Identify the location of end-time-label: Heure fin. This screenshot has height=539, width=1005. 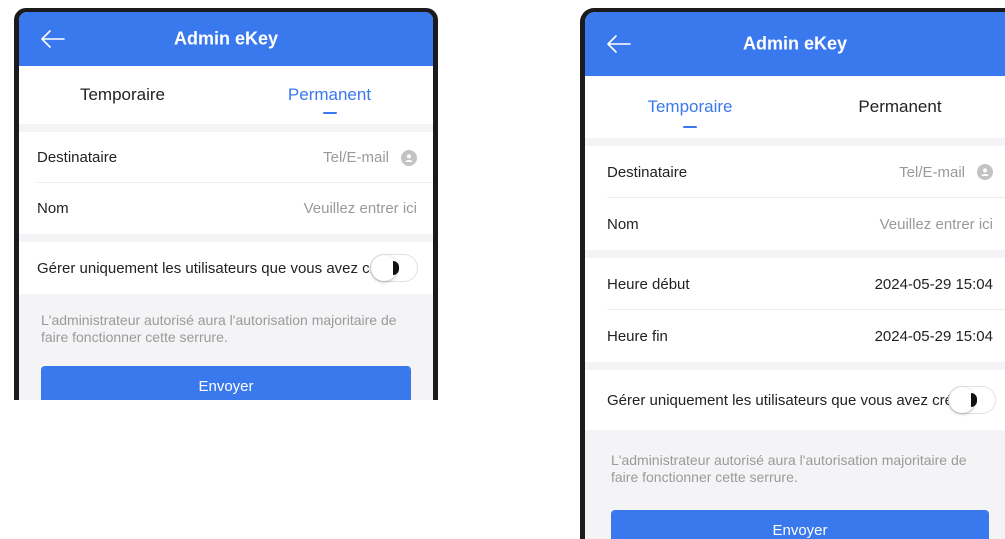
(637, 336).